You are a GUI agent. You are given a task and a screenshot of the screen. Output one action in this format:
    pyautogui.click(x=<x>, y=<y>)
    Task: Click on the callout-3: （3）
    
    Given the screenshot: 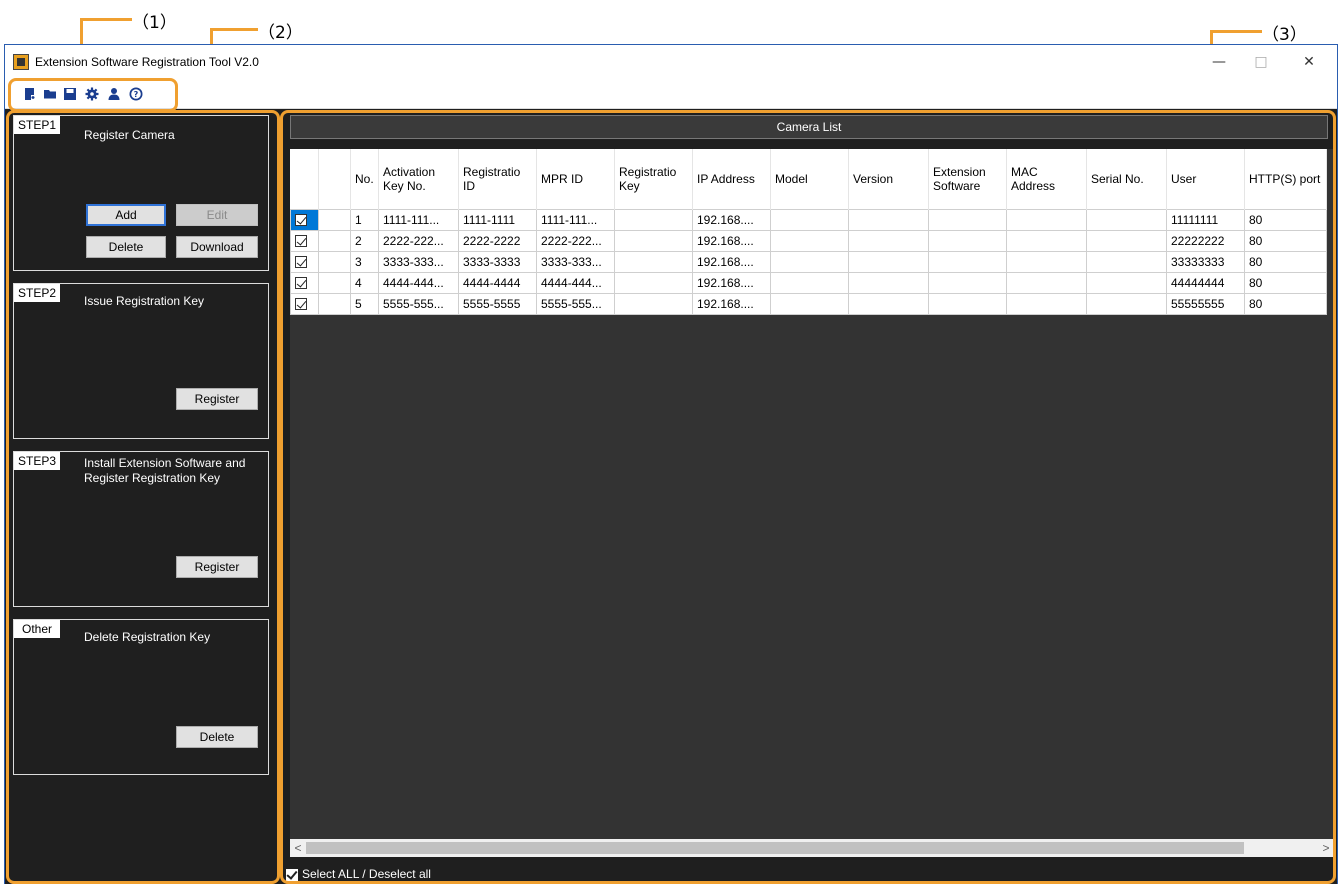 What is the action you would take?
    pyautogui.click(x=1284, y=35)
    